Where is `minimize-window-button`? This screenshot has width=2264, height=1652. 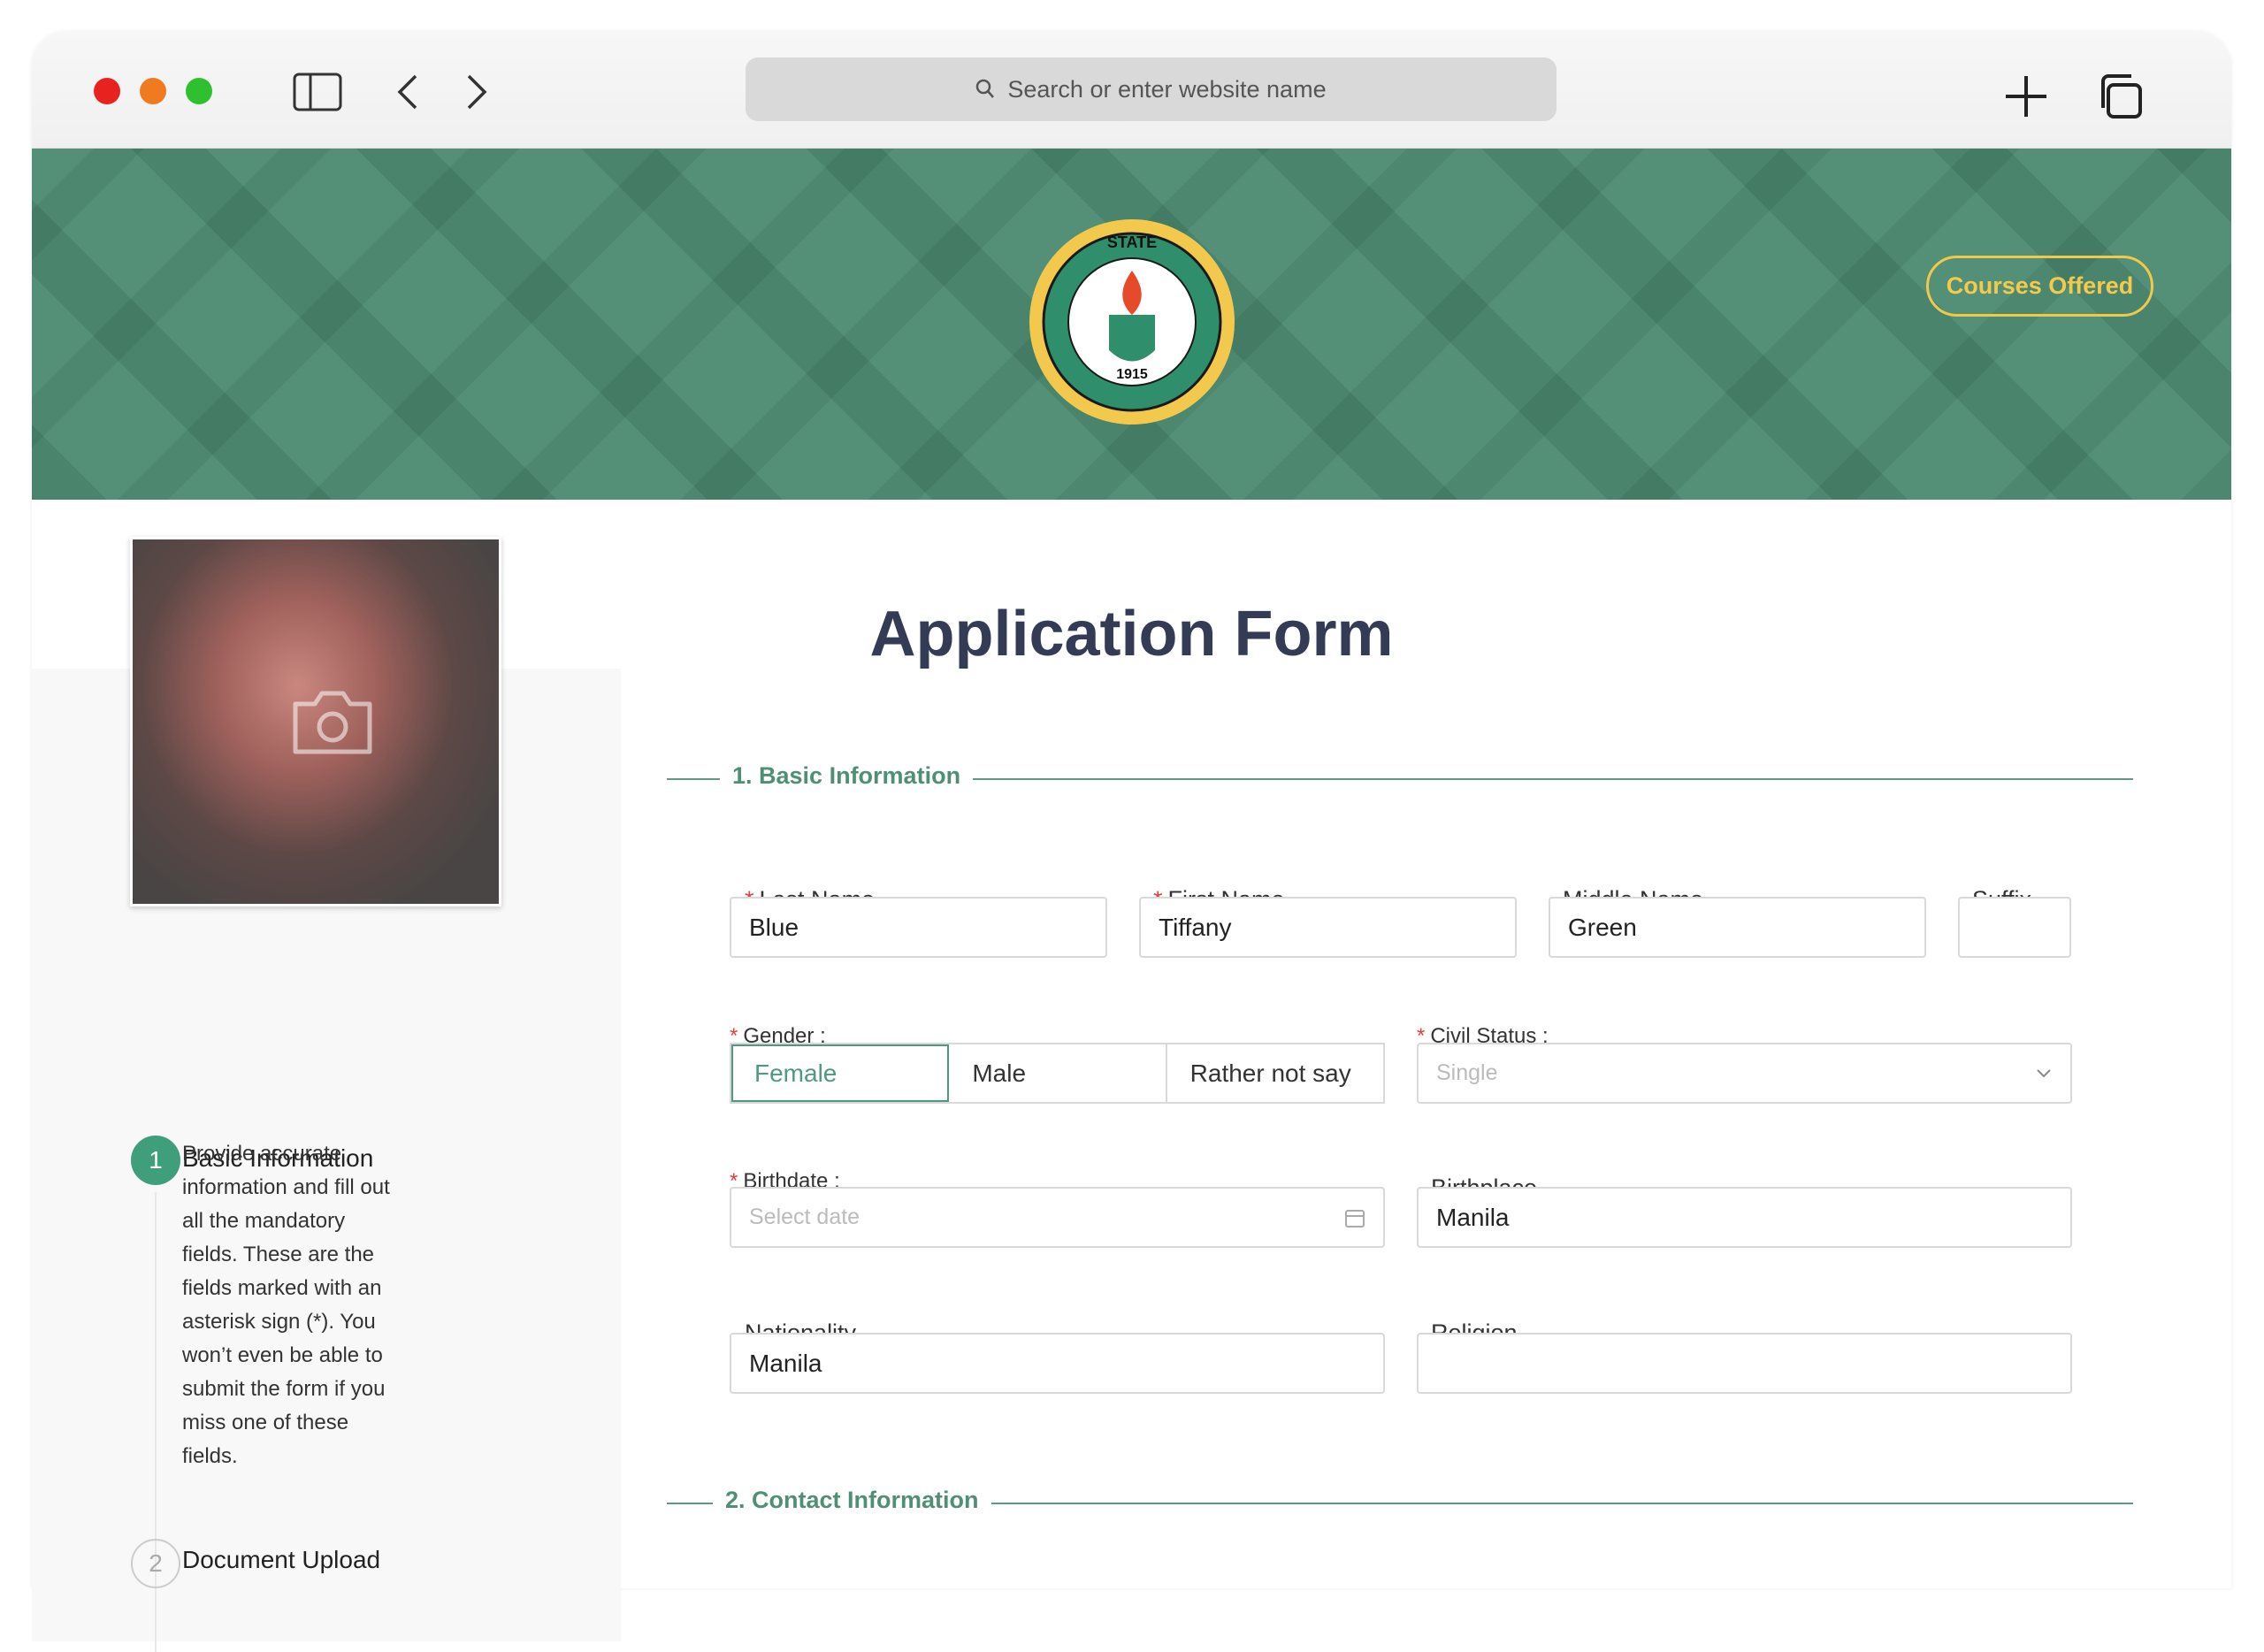 minimize-window-button is located at coordinates (153, 91).